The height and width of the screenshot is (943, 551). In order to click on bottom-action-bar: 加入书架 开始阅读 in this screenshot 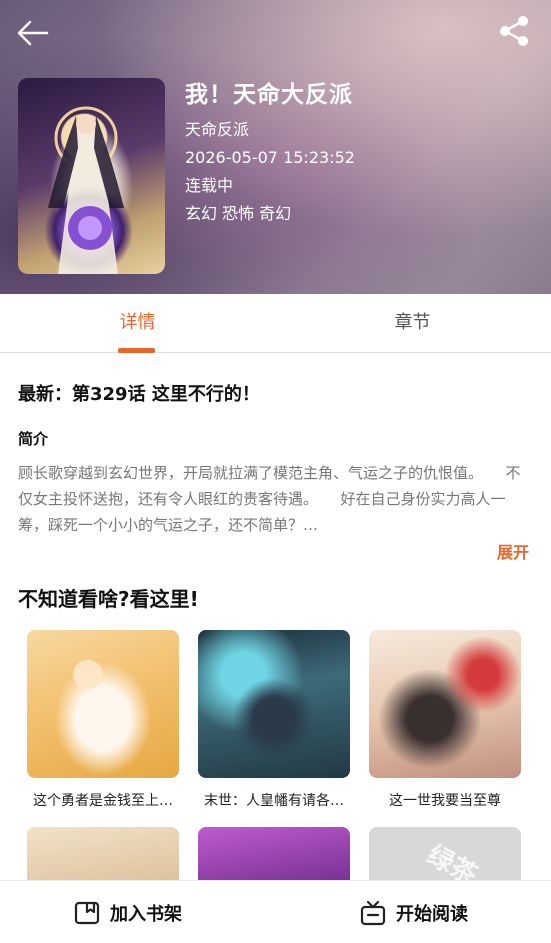, I will do `click(275, 911)`.